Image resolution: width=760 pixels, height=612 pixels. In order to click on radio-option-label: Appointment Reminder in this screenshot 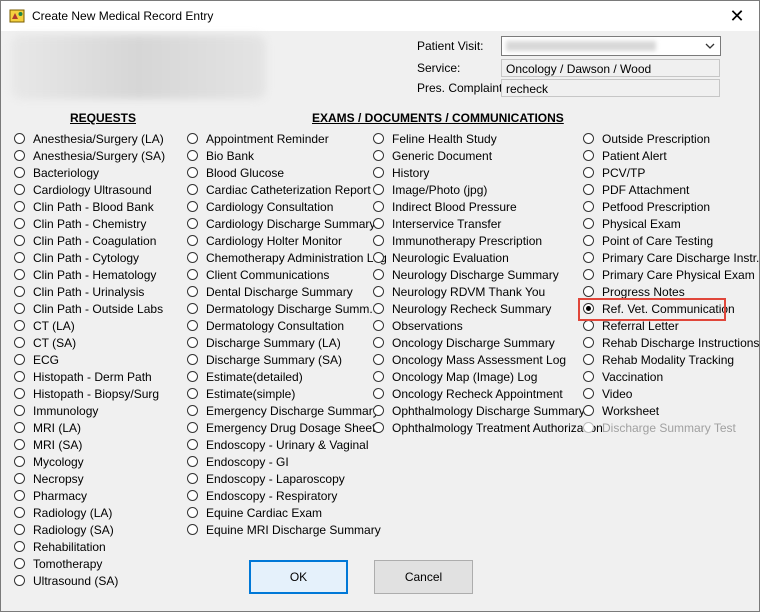, I will do `click(267, 139)`.